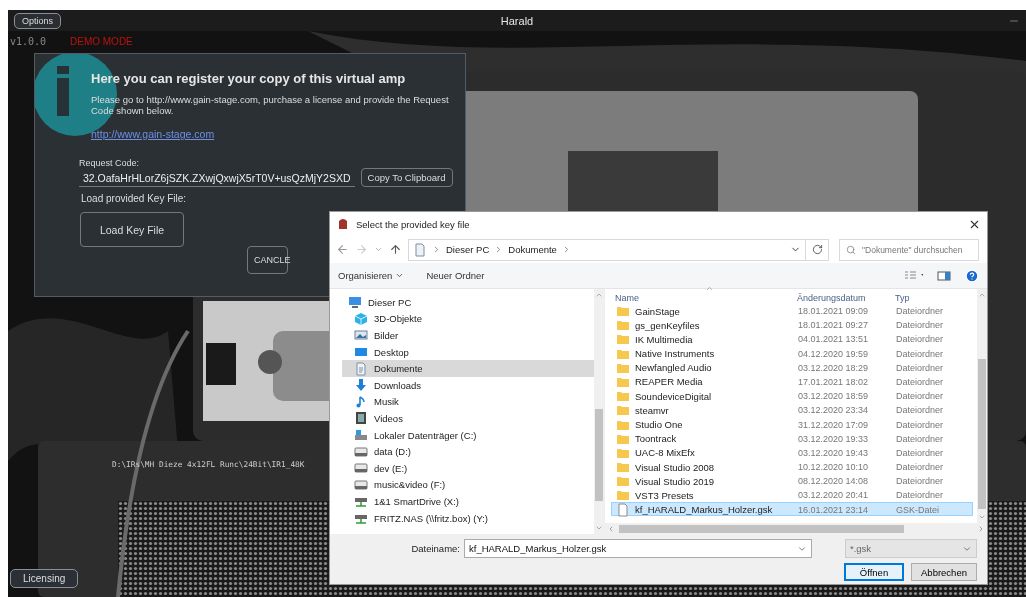 The image size is (1026, 597). I want to click on refresh-icon, so click(817, 249).